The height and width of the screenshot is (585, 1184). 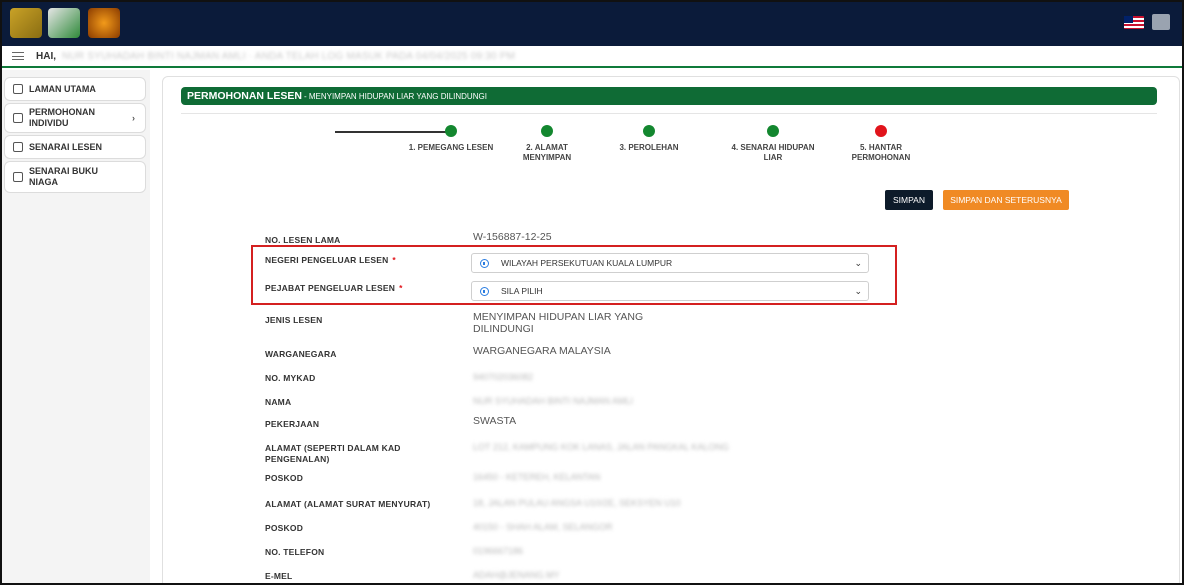 What do you see at coordinates (64, 176) in the screenshot?
I see `sidebar-item-label: SENARAI BUKU NIAGA` at bounding box center [64, 176].